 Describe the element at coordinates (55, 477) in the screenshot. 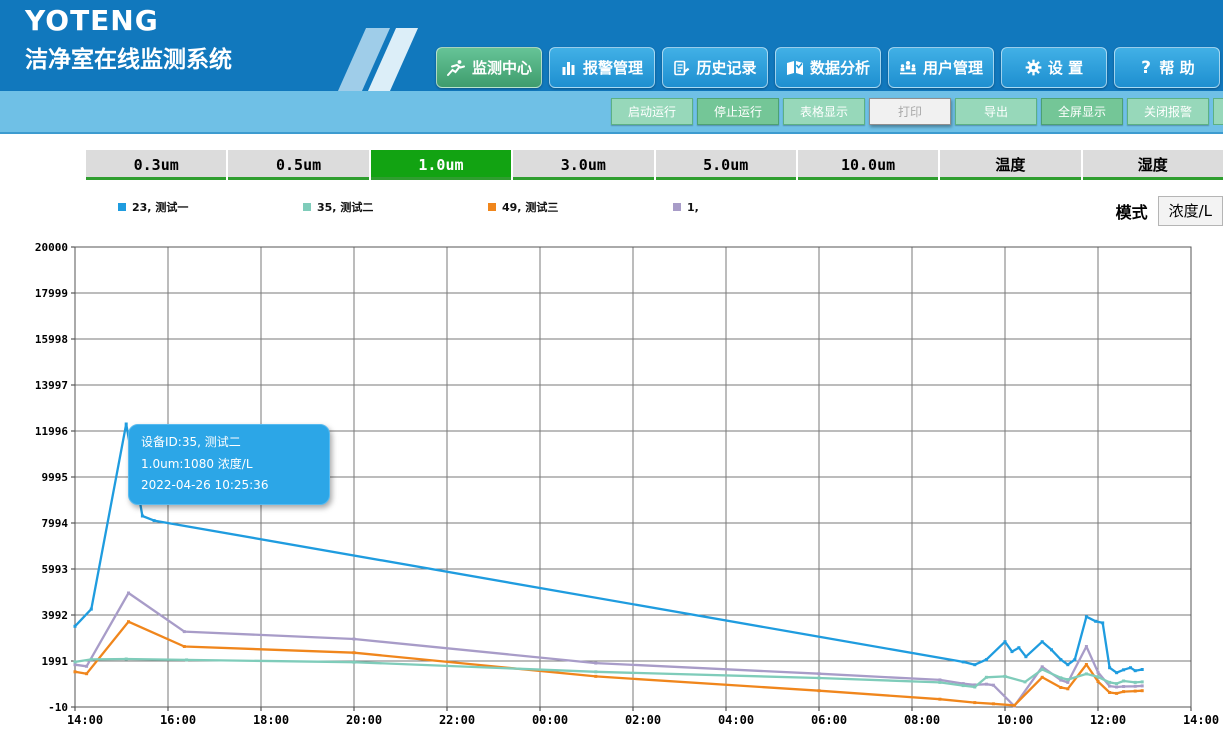

I see `svg-text: 9995` at that location.